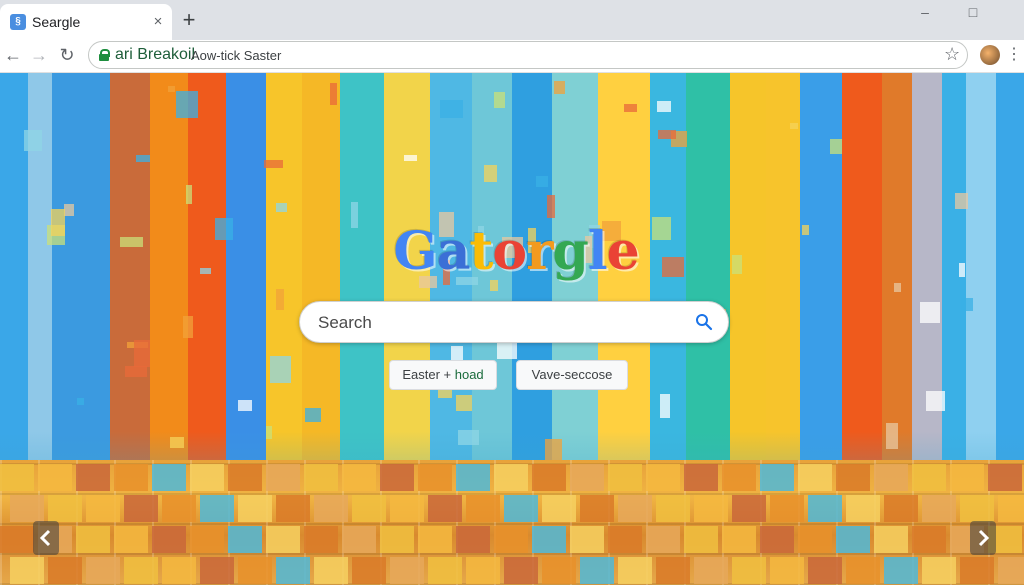  I want to click on search-input, so click(503, 323).